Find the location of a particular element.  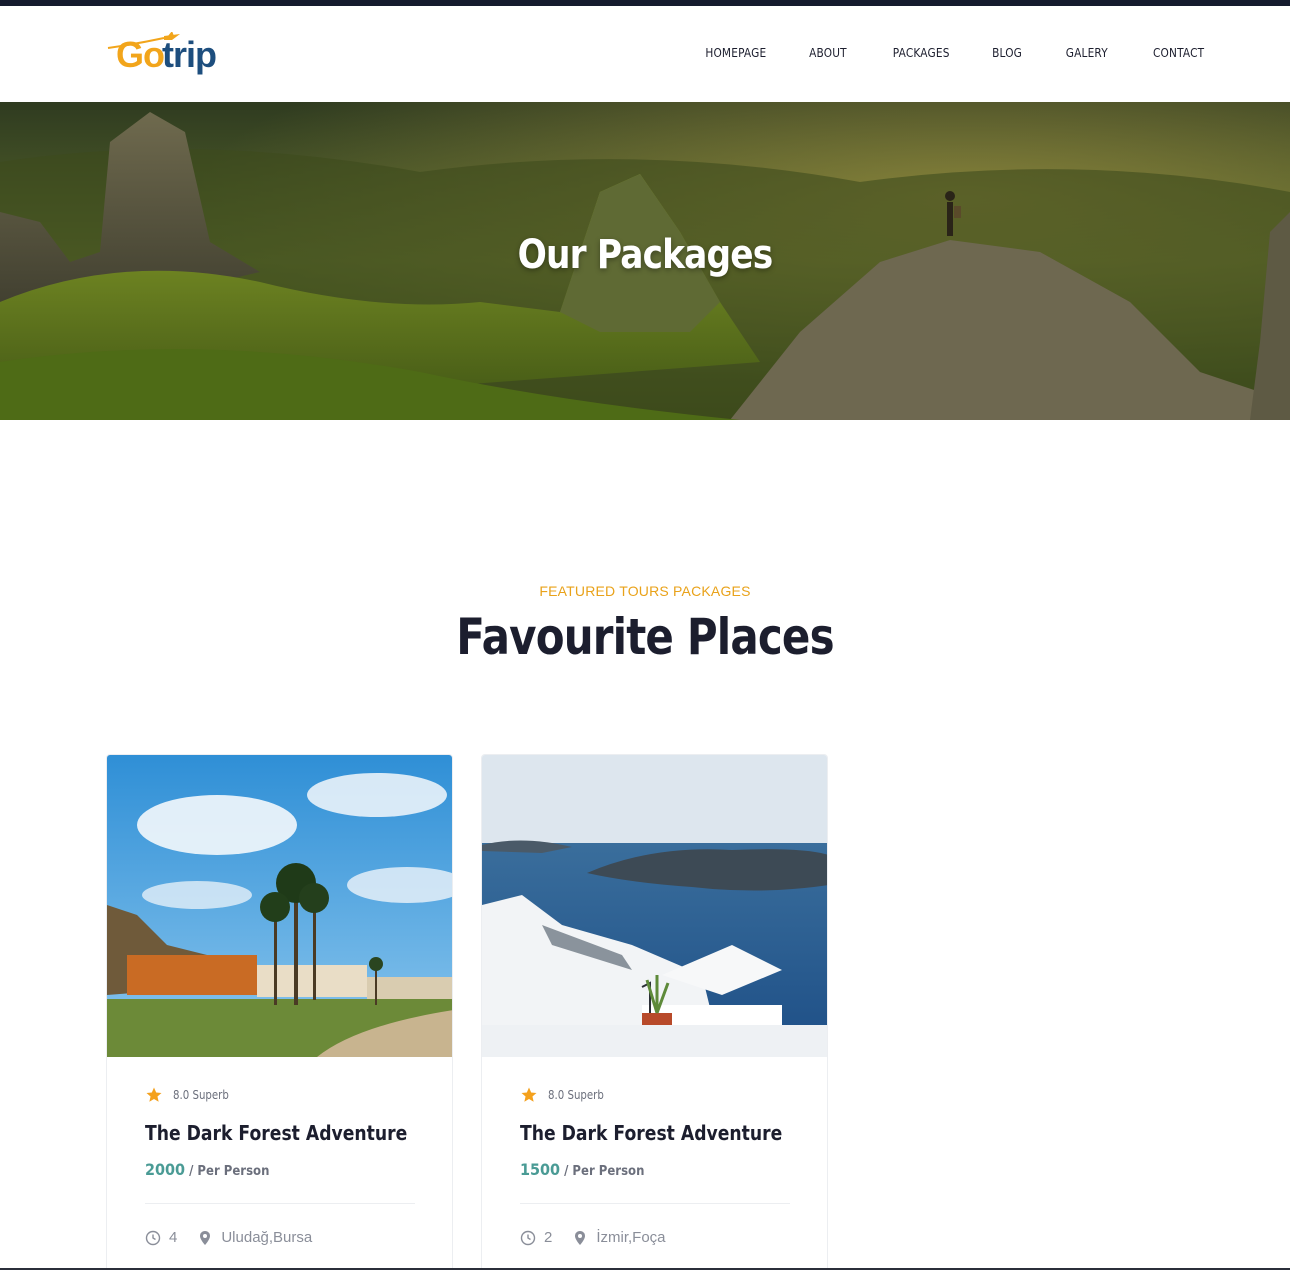

sea-terrace-photo is located at coordinates (654, 906).